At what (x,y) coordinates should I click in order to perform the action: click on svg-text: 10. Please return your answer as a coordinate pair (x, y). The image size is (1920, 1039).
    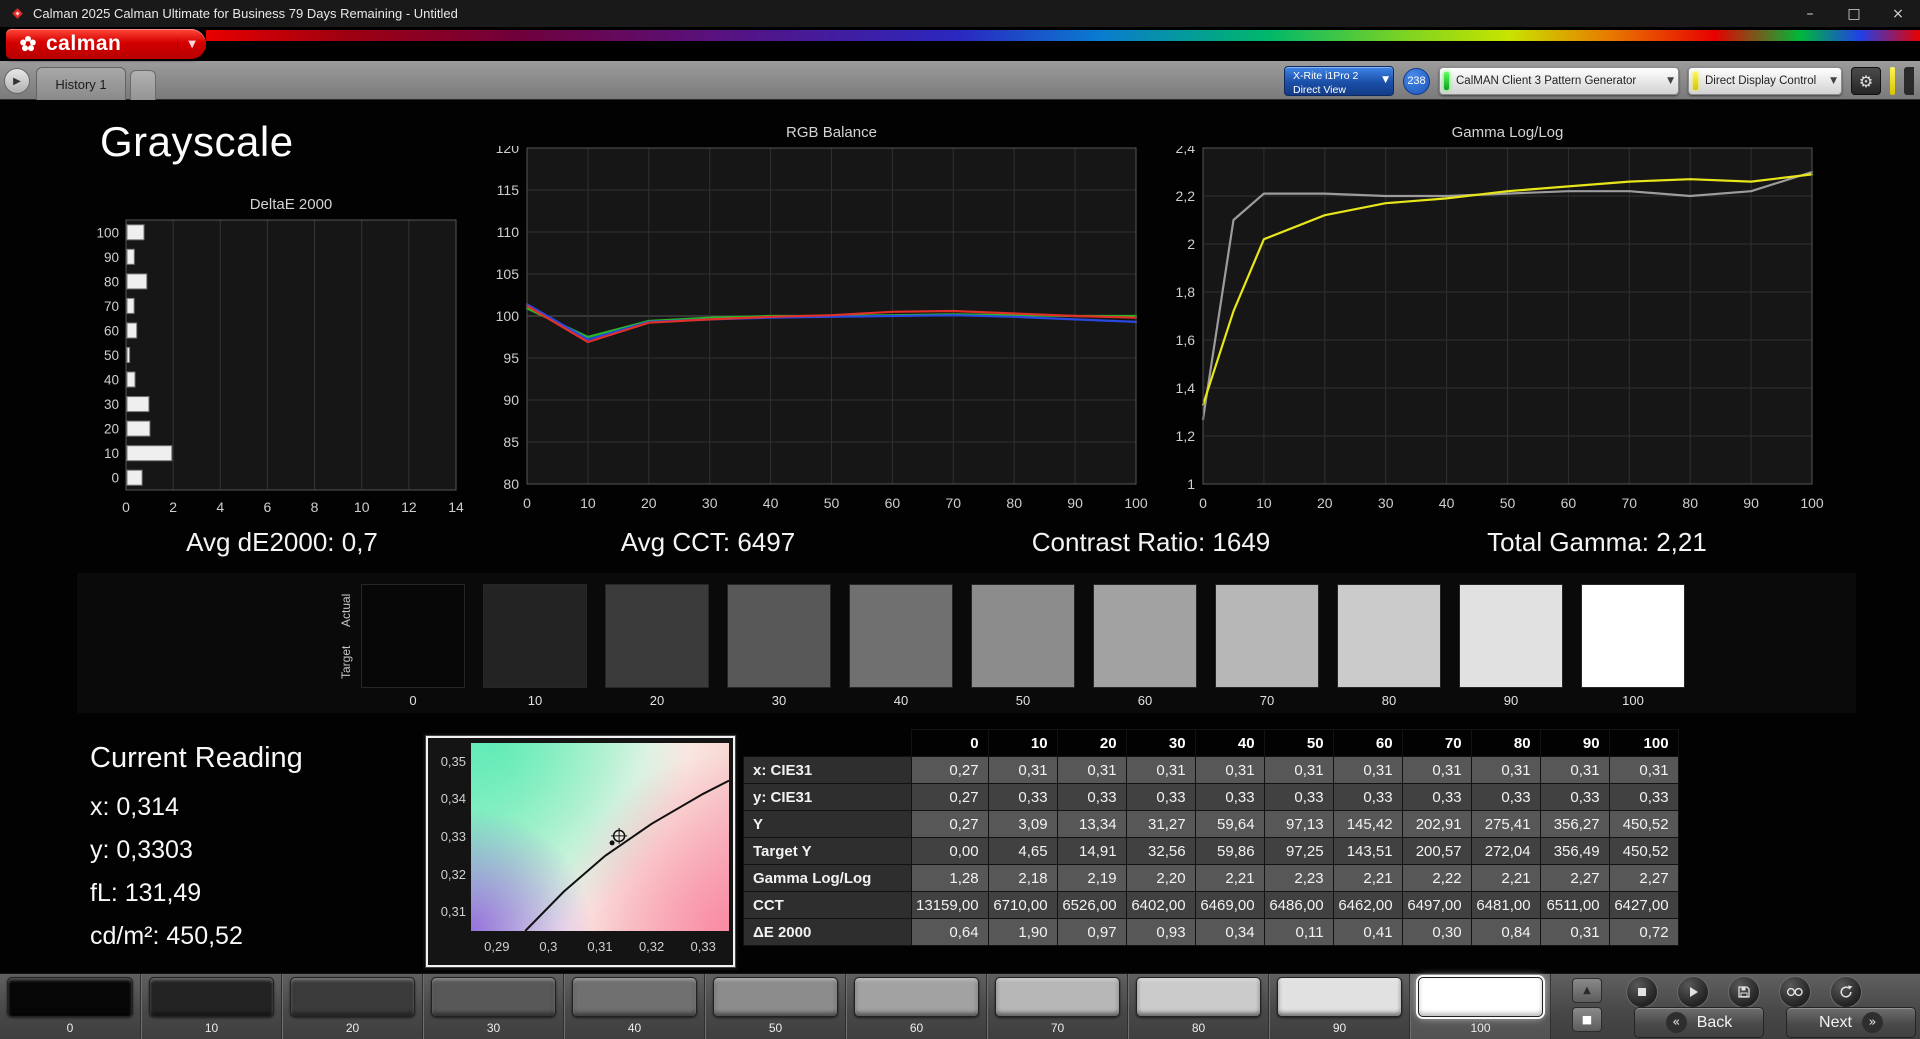
    Looking at the image, I should click on (588, 503).